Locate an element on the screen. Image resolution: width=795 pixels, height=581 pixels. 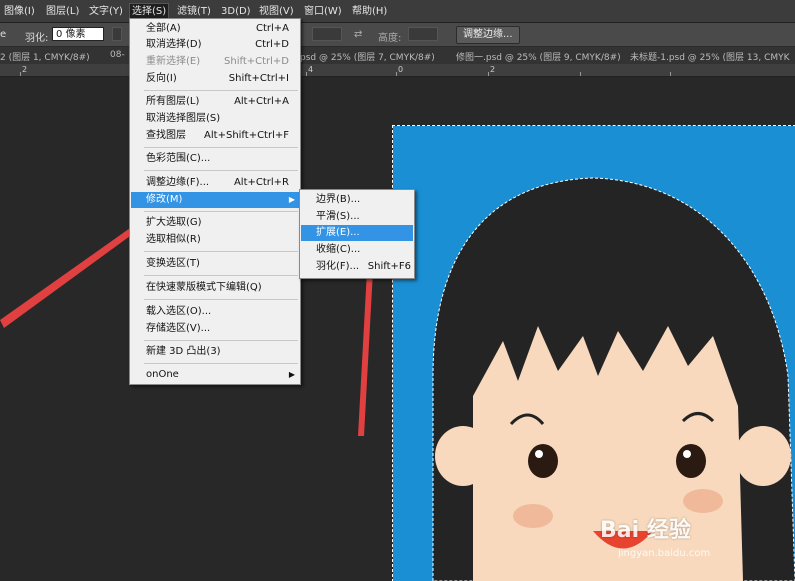
menu-item-modify: 修改(M) ▶ is located at coordinates (215, 200).